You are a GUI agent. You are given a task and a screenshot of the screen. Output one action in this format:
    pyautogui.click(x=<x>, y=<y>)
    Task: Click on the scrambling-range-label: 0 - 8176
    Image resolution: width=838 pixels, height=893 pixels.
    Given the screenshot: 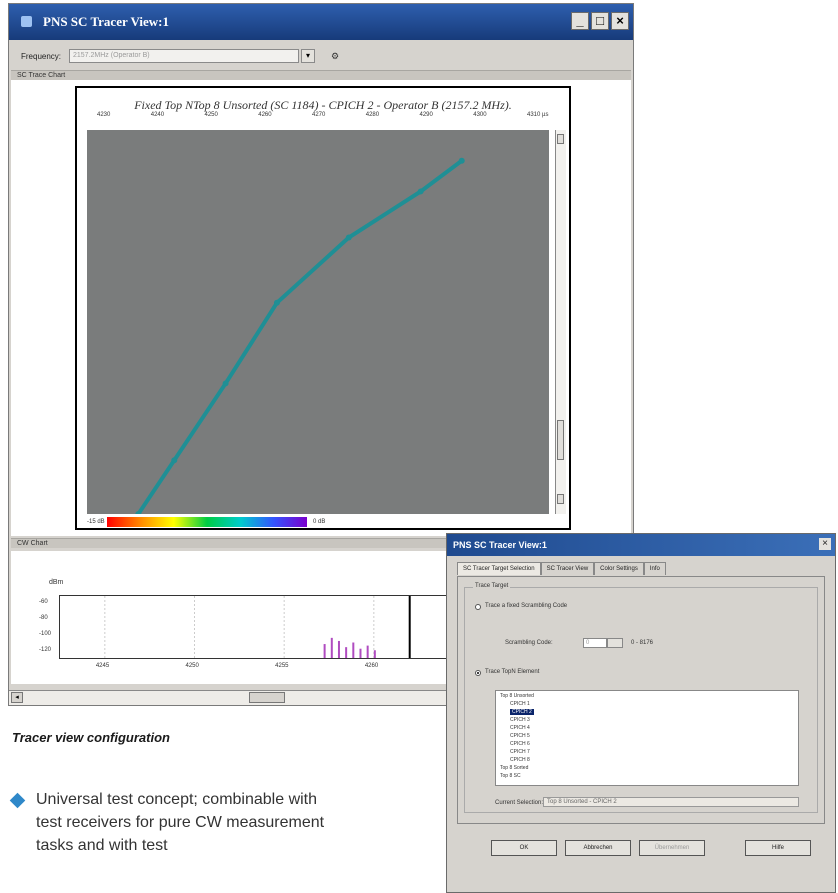 What is the action you would take?
    pyautogui.click(x=642, y=643)
    